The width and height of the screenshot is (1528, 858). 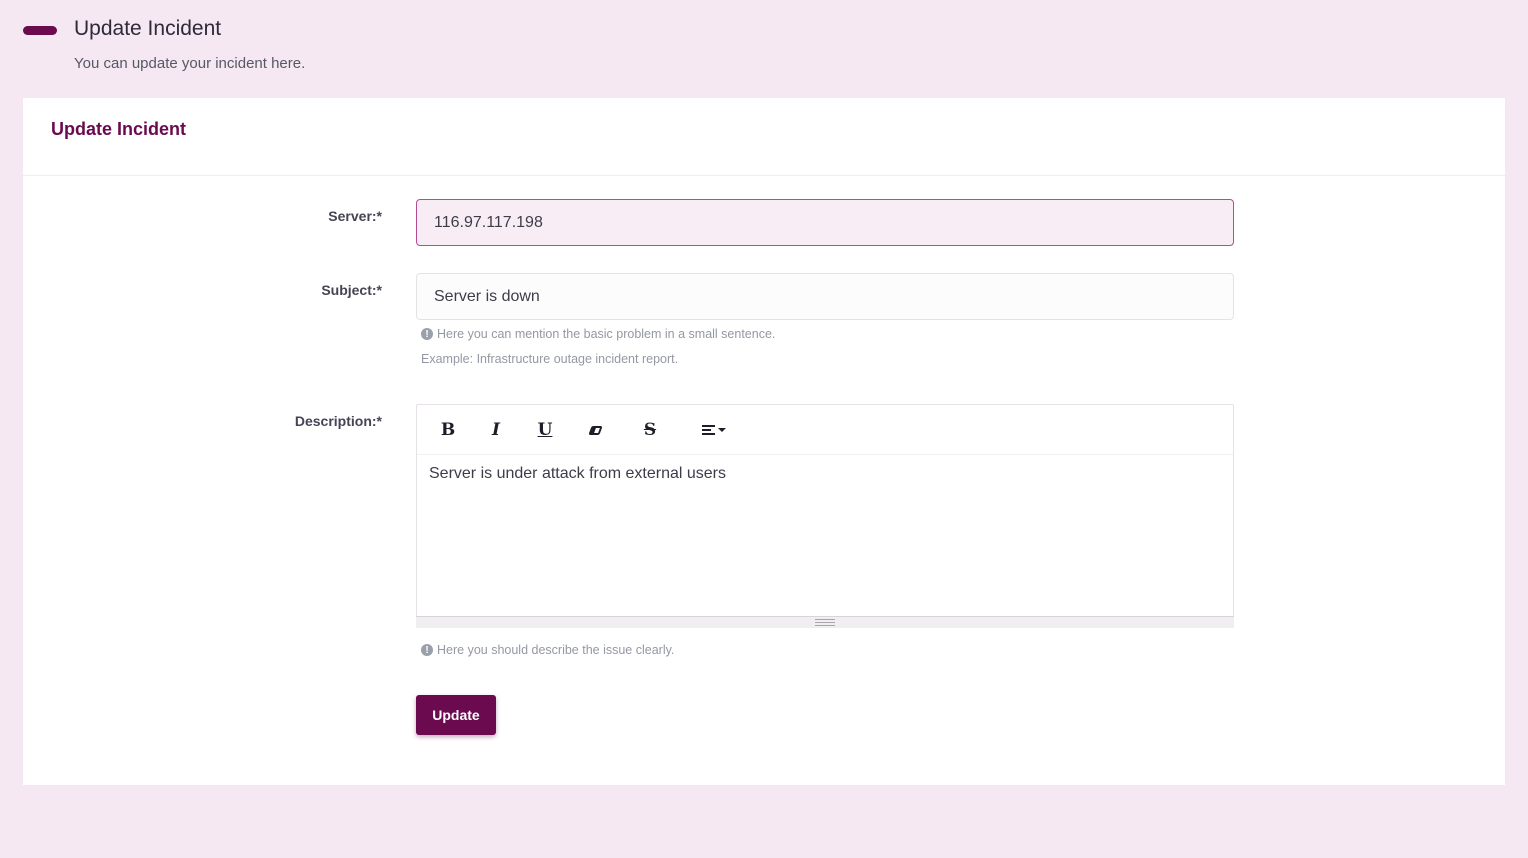 What do you see at coordinates (825, 296) in the screenshot?
I see `subject-field: Server is down` at bounding box center [825, 296].